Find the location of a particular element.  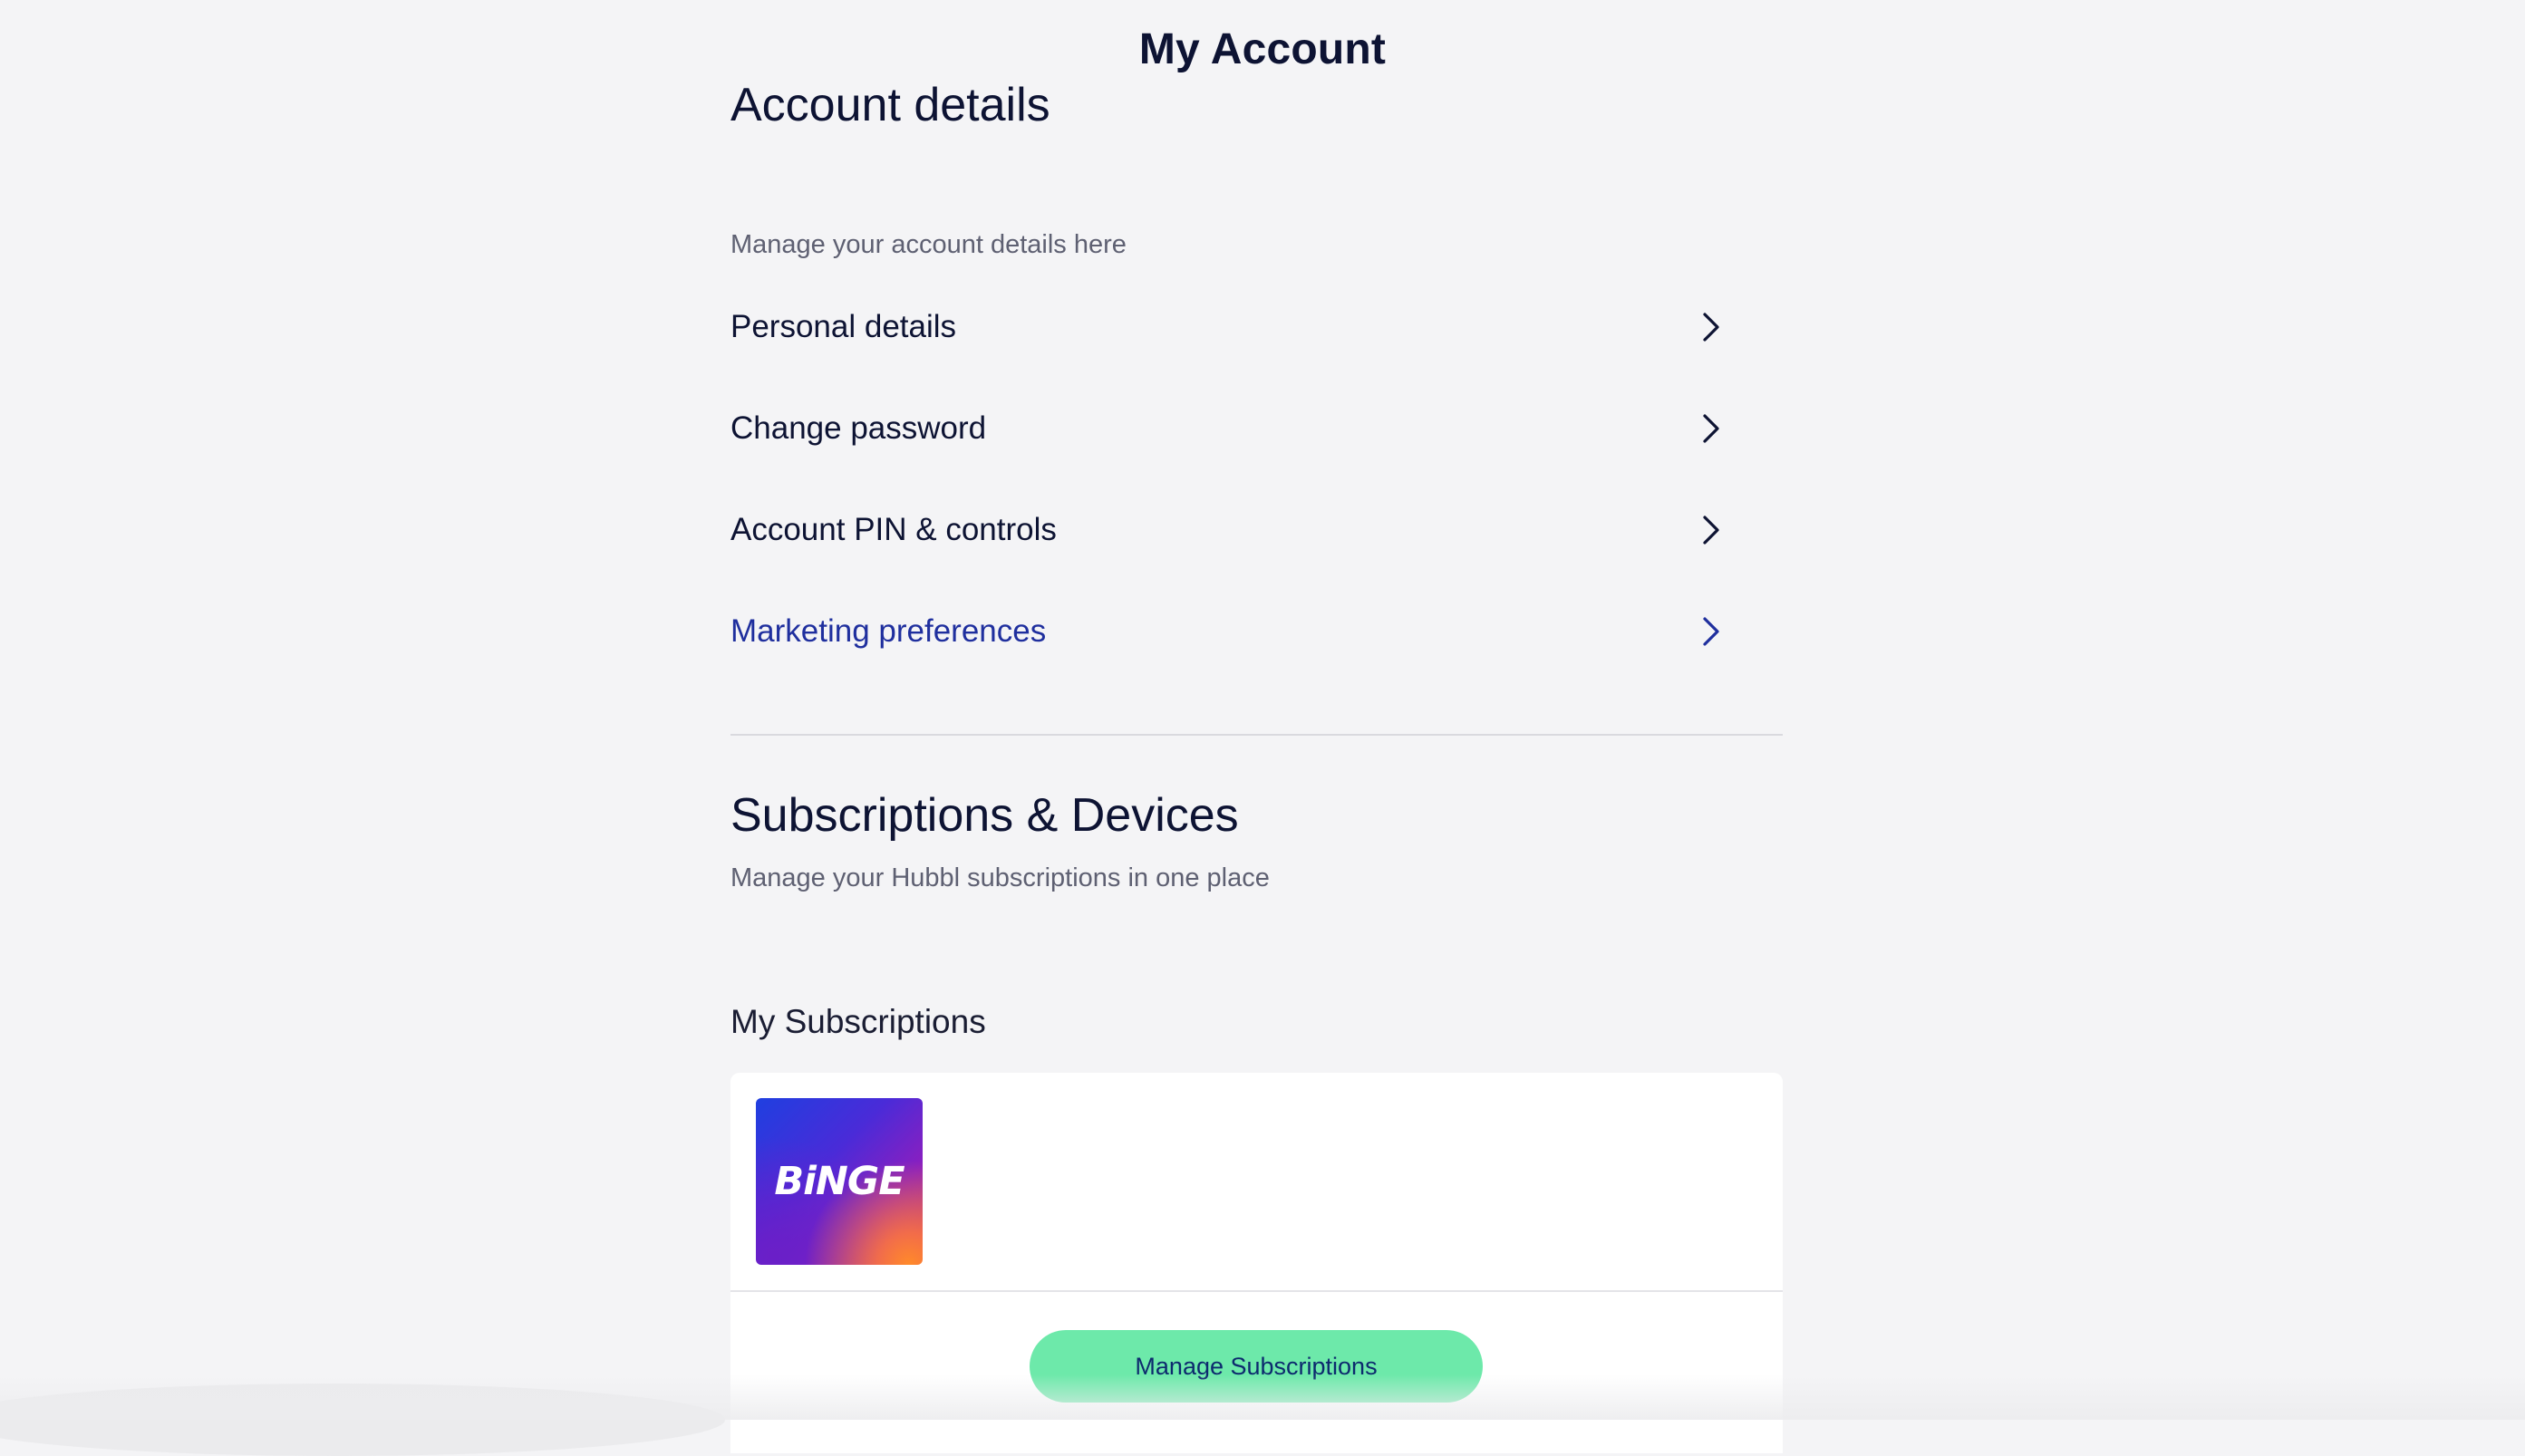

nav-item-marketing-preferences: Marketing preferences is located at coordinates (1228, 631).